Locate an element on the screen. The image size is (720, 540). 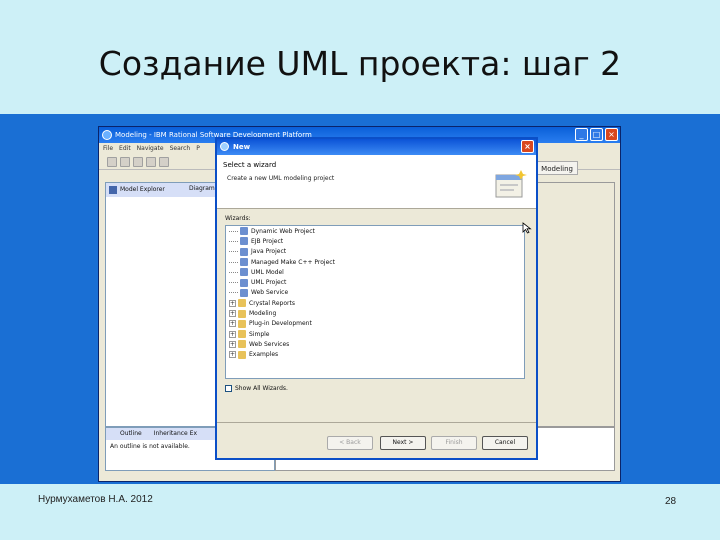
dialog-separator is located at coordinates (376, 422).